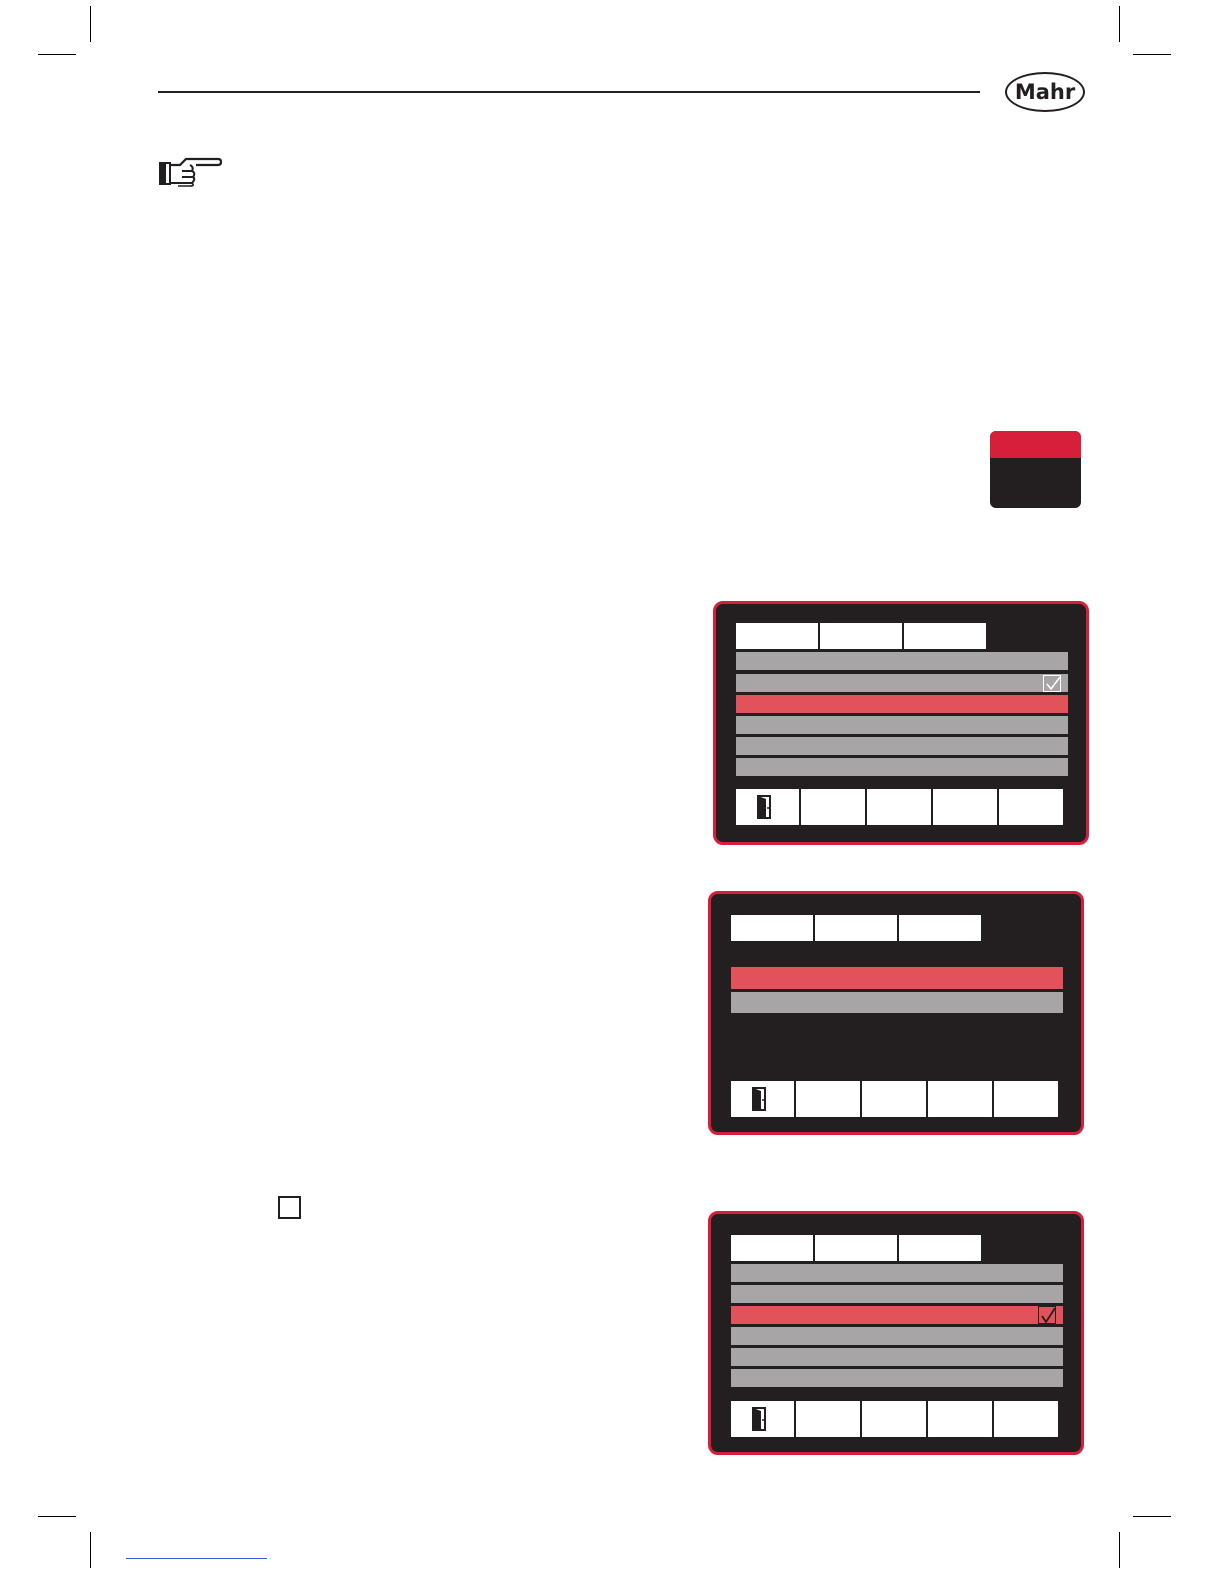  I want to click on mahr-logo: Mahr, so click(1045, 92).